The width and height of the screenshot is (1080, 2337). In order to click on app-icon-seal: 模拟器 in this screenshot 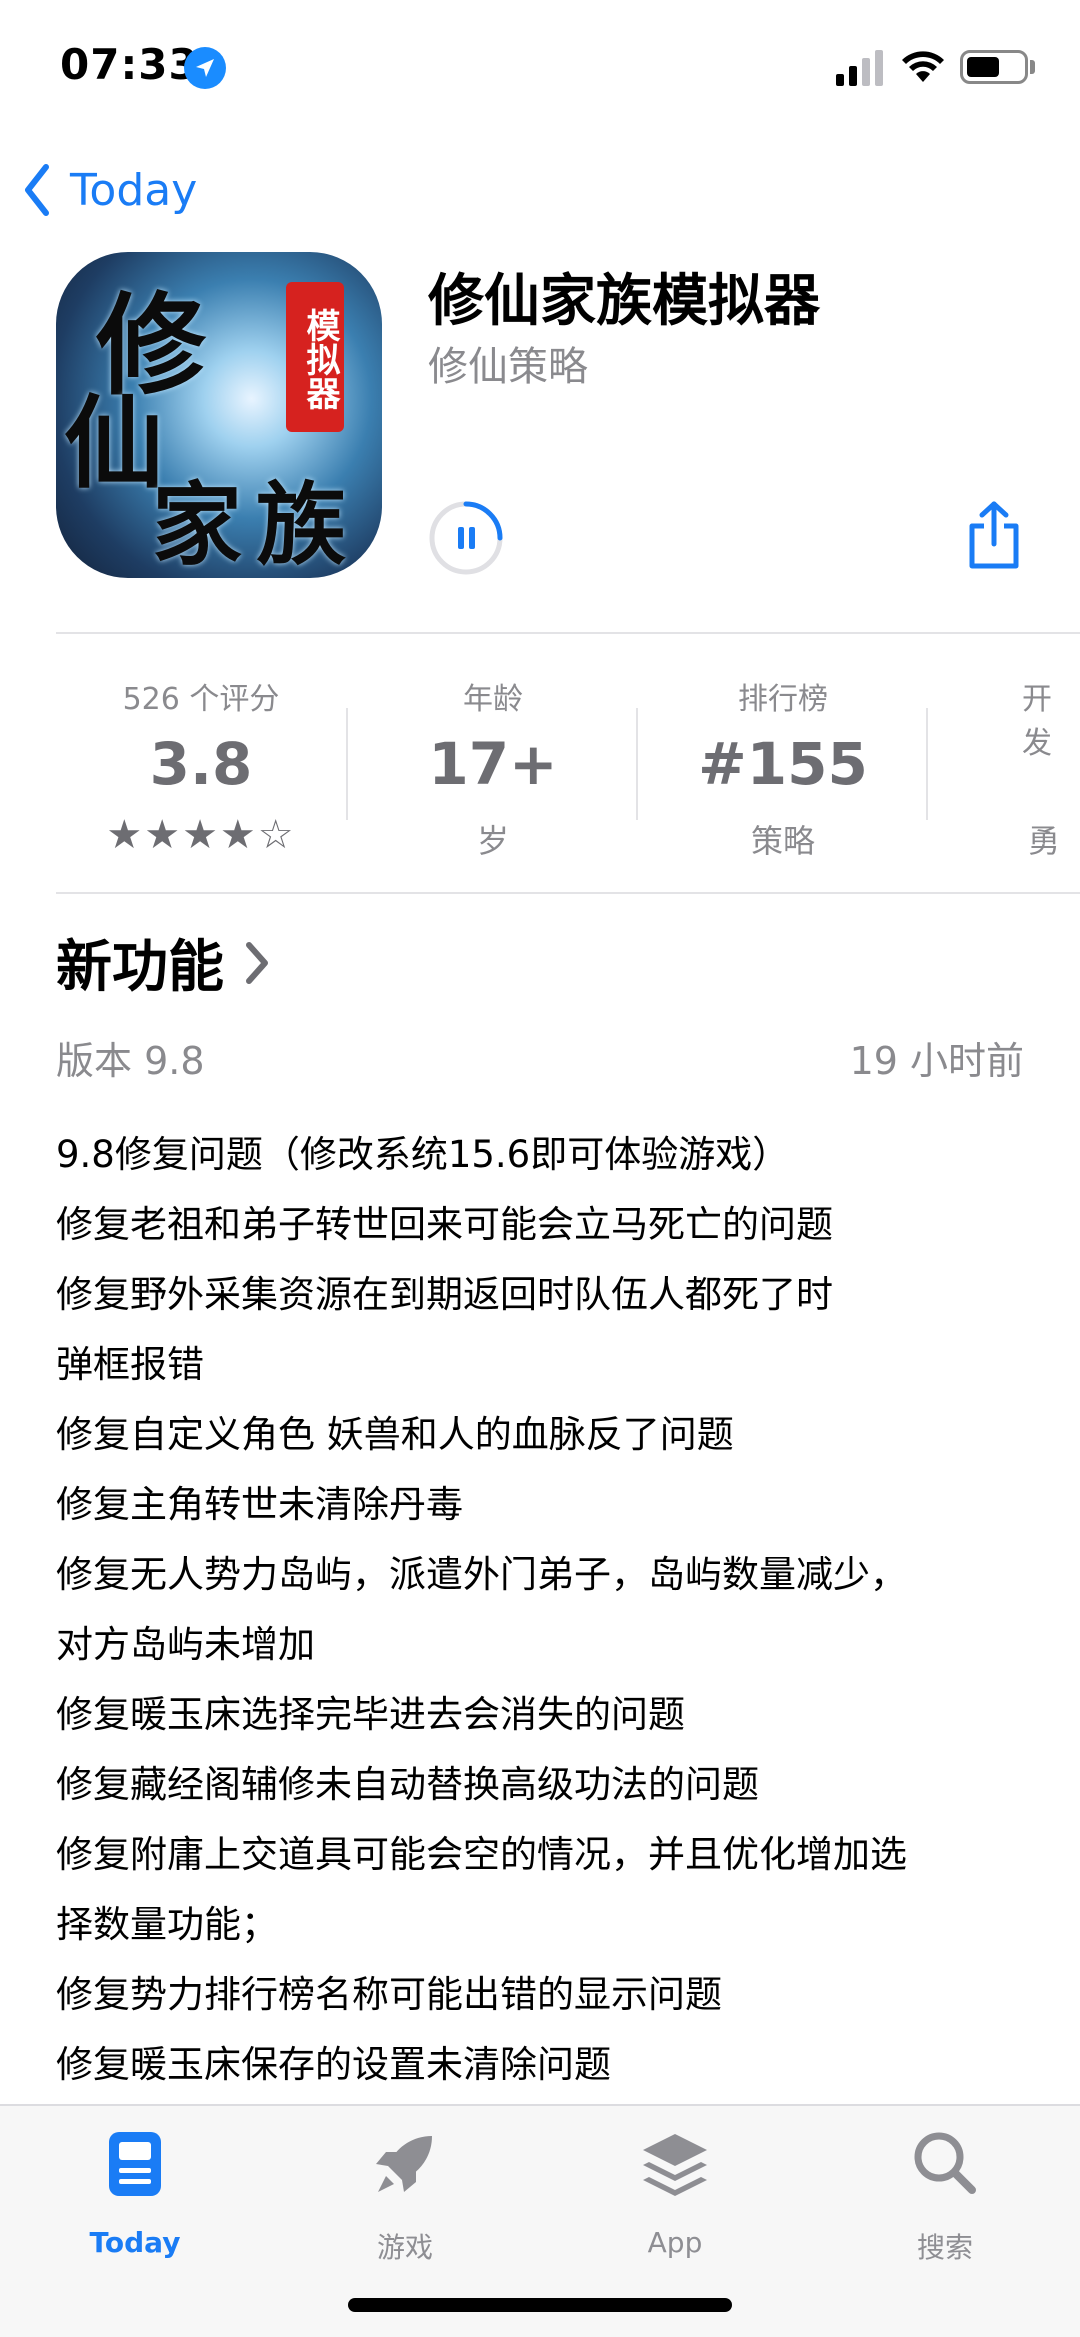, I will do `click(315, 357)`.